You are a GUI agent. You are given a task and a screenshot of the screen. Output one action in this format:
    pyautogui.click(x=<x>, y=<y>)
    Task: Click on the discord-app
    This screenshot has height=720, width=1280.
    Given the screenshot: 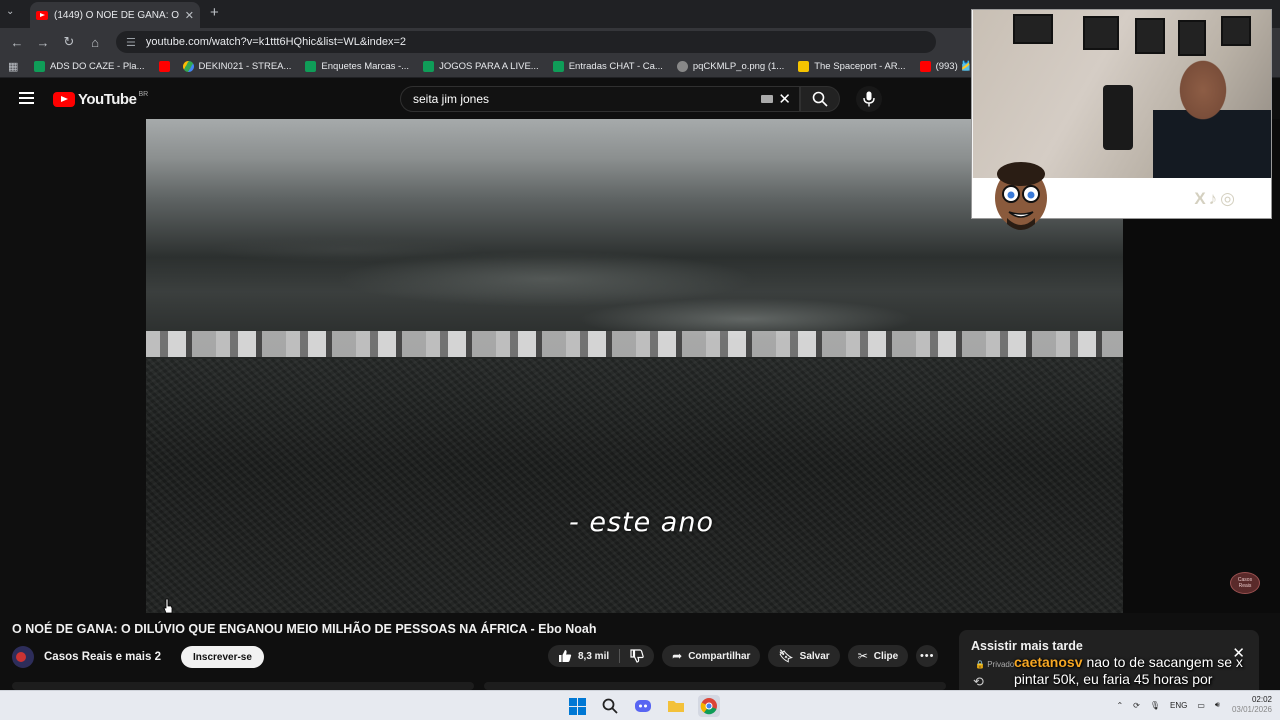 What is the action you would take?
    pyautogui.click(x=643, y=706)
    